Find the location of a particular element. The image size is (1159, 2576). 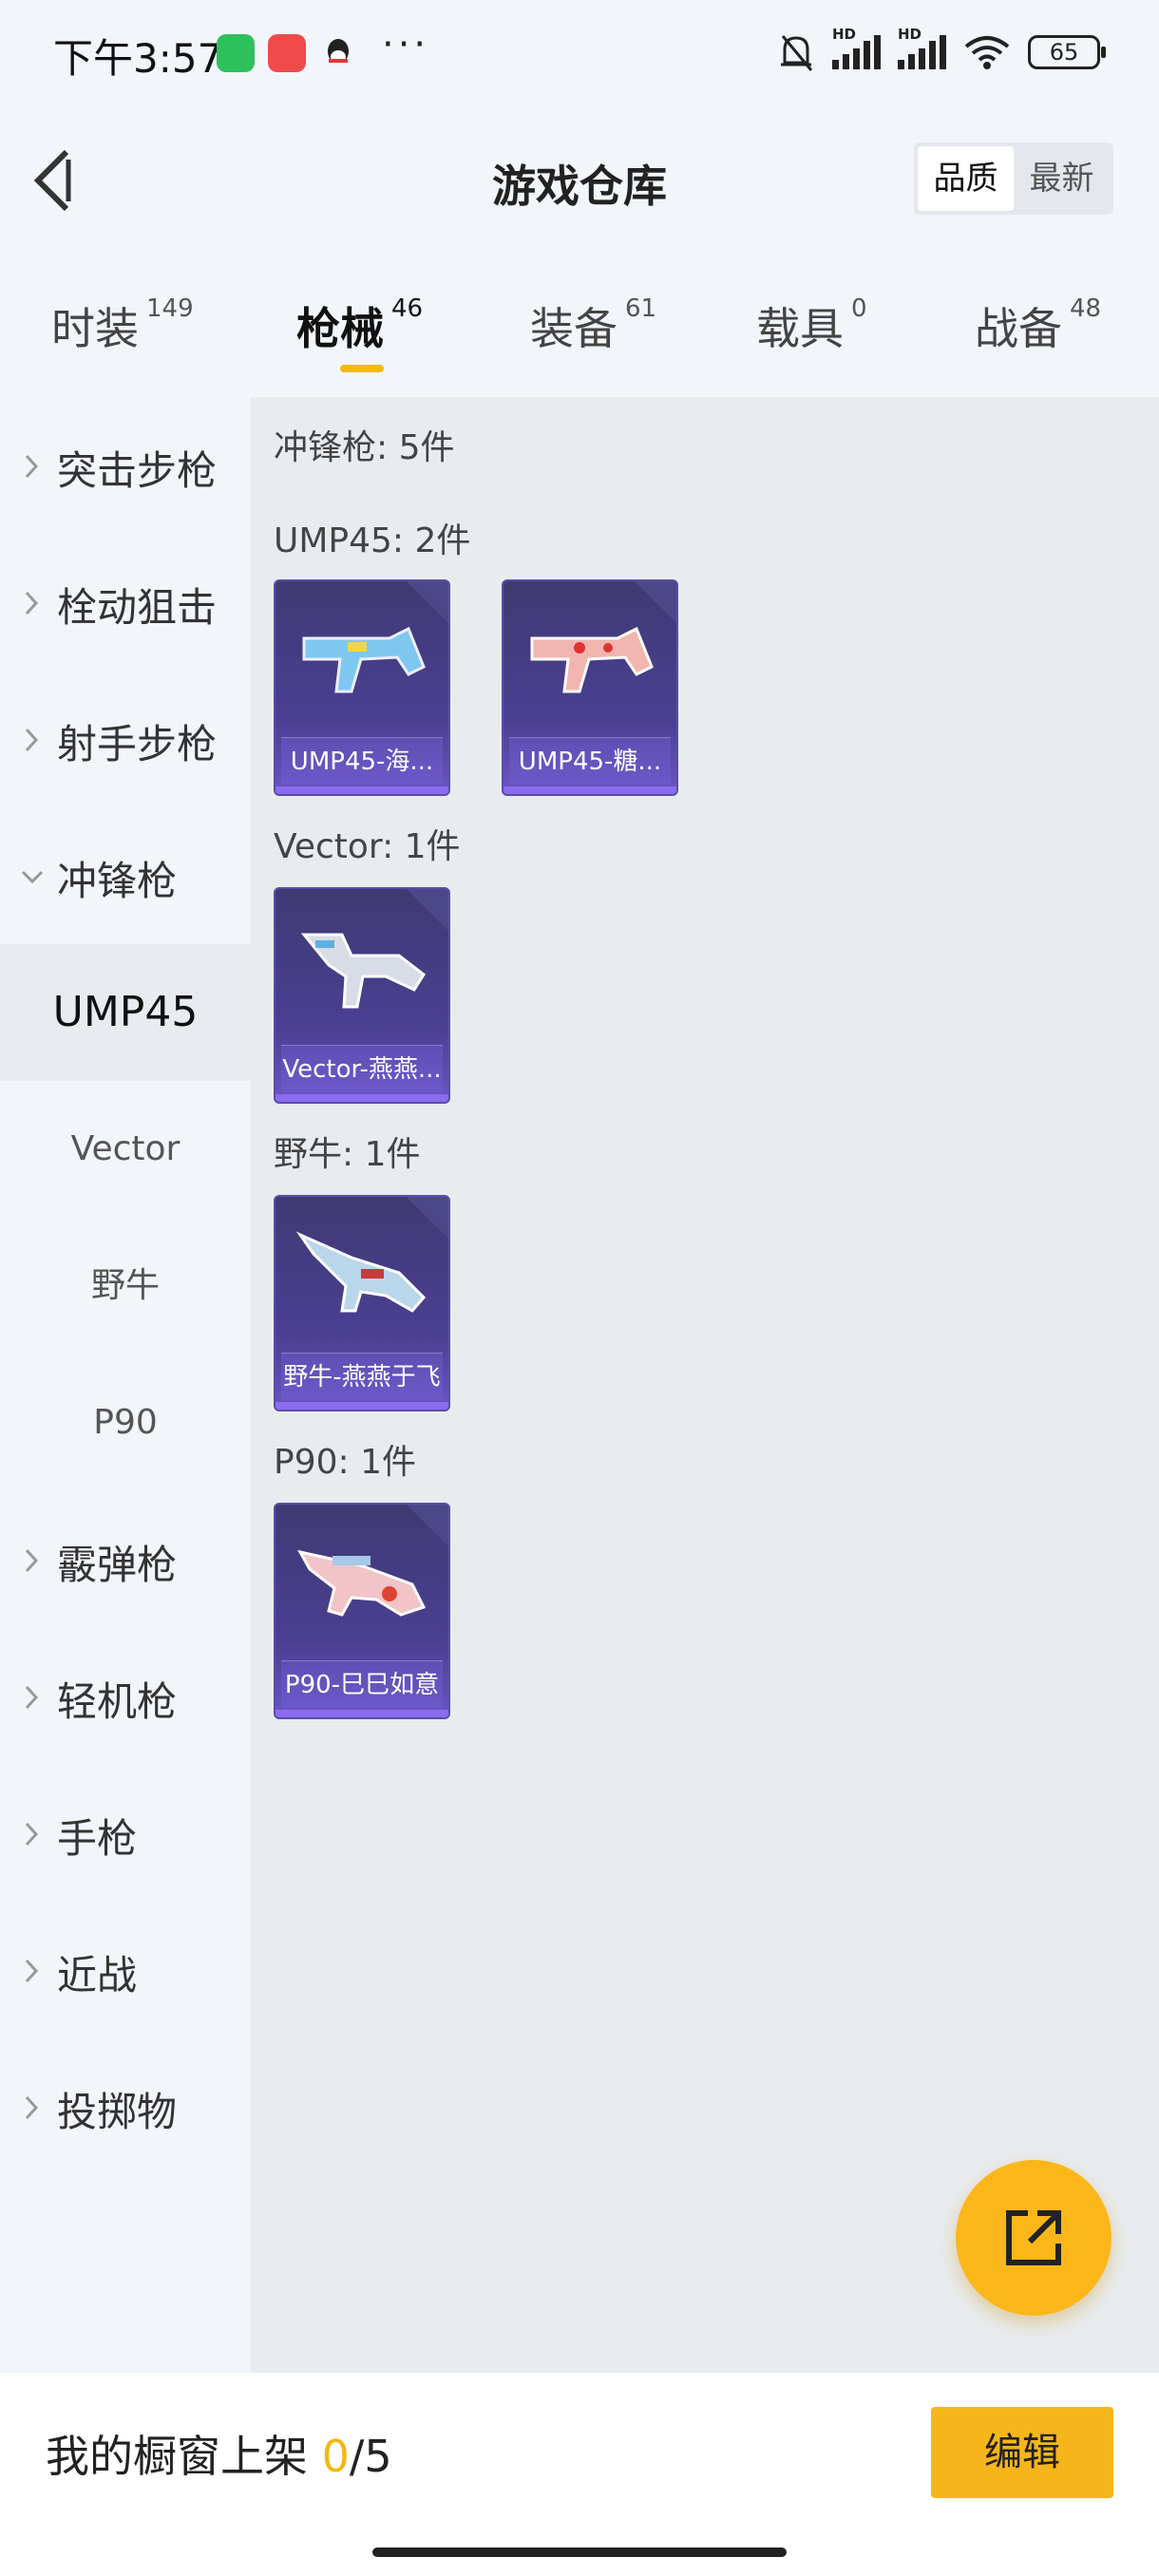

item-card: P90-巳巳如意 is located at coordinates (362, 1611).